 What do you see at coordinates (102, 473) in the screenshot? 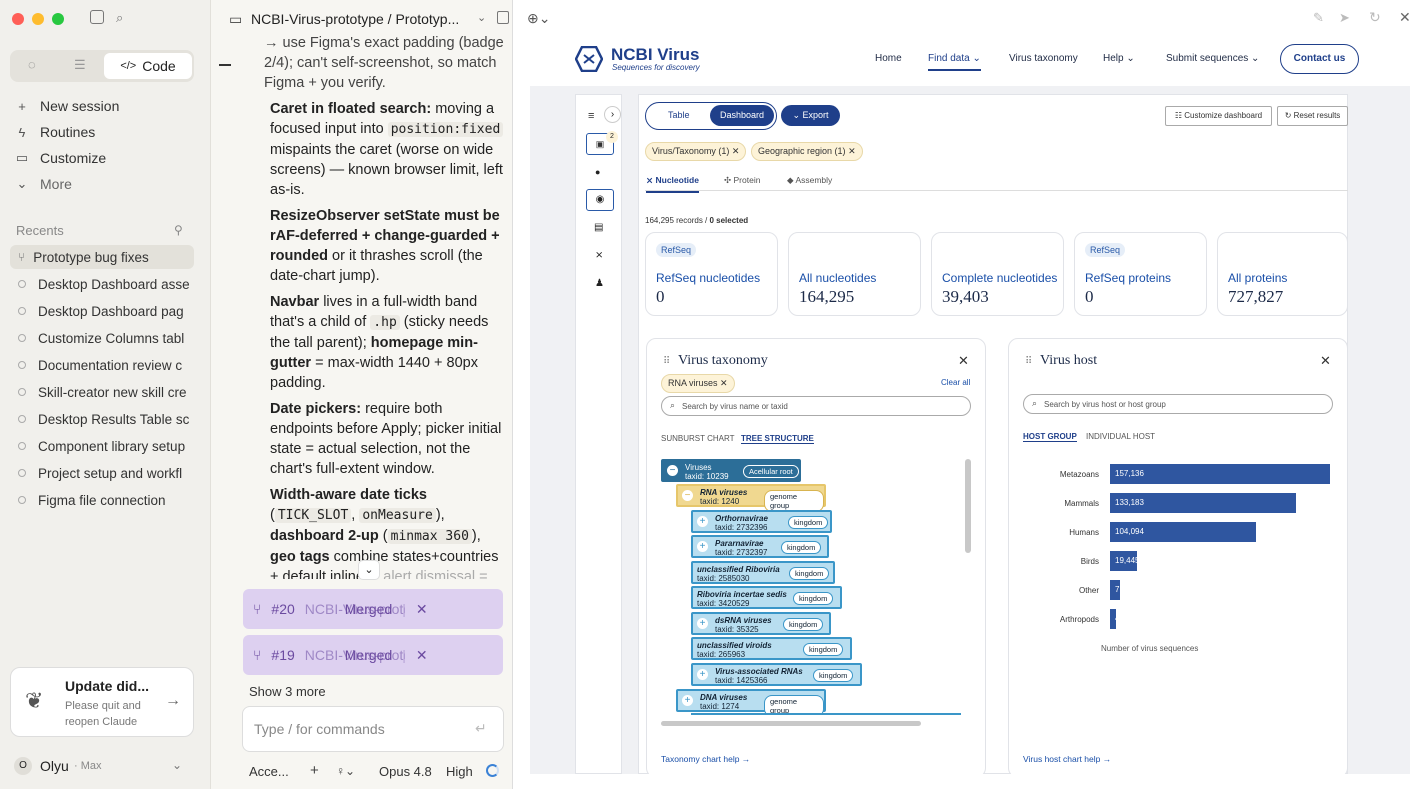
I see `recent-item: Project setup and workfl` at bounding box center [102, 473].